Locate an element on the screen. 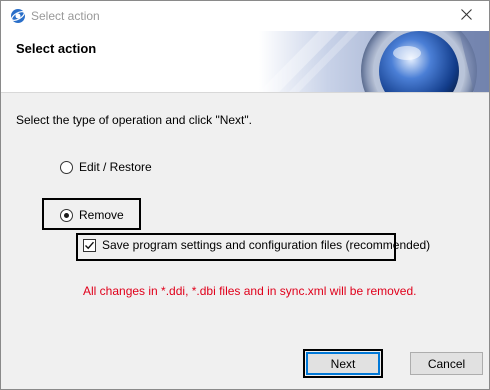 Image resolution: width=490 pixels, height=390 pixels. radio-remove is located at coordinates (66, 215).